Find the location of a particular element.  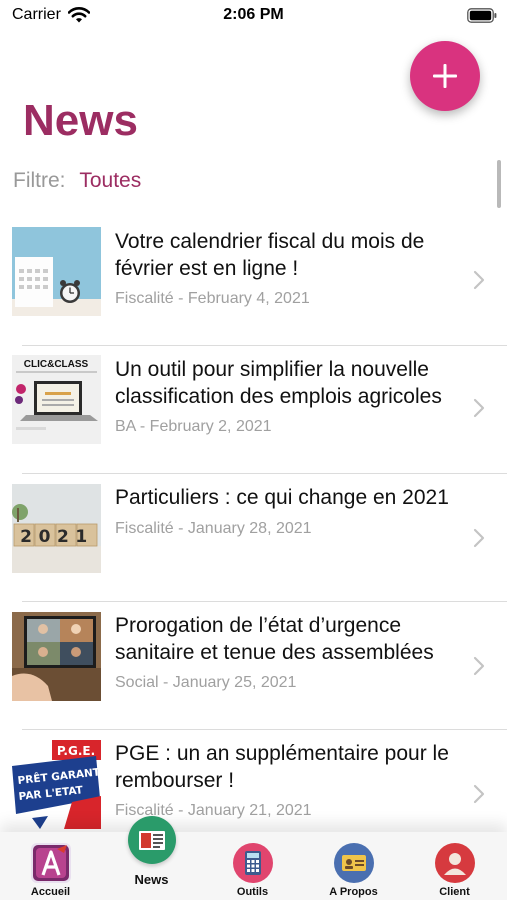

page-title: News is located at coordinates (80, 120).